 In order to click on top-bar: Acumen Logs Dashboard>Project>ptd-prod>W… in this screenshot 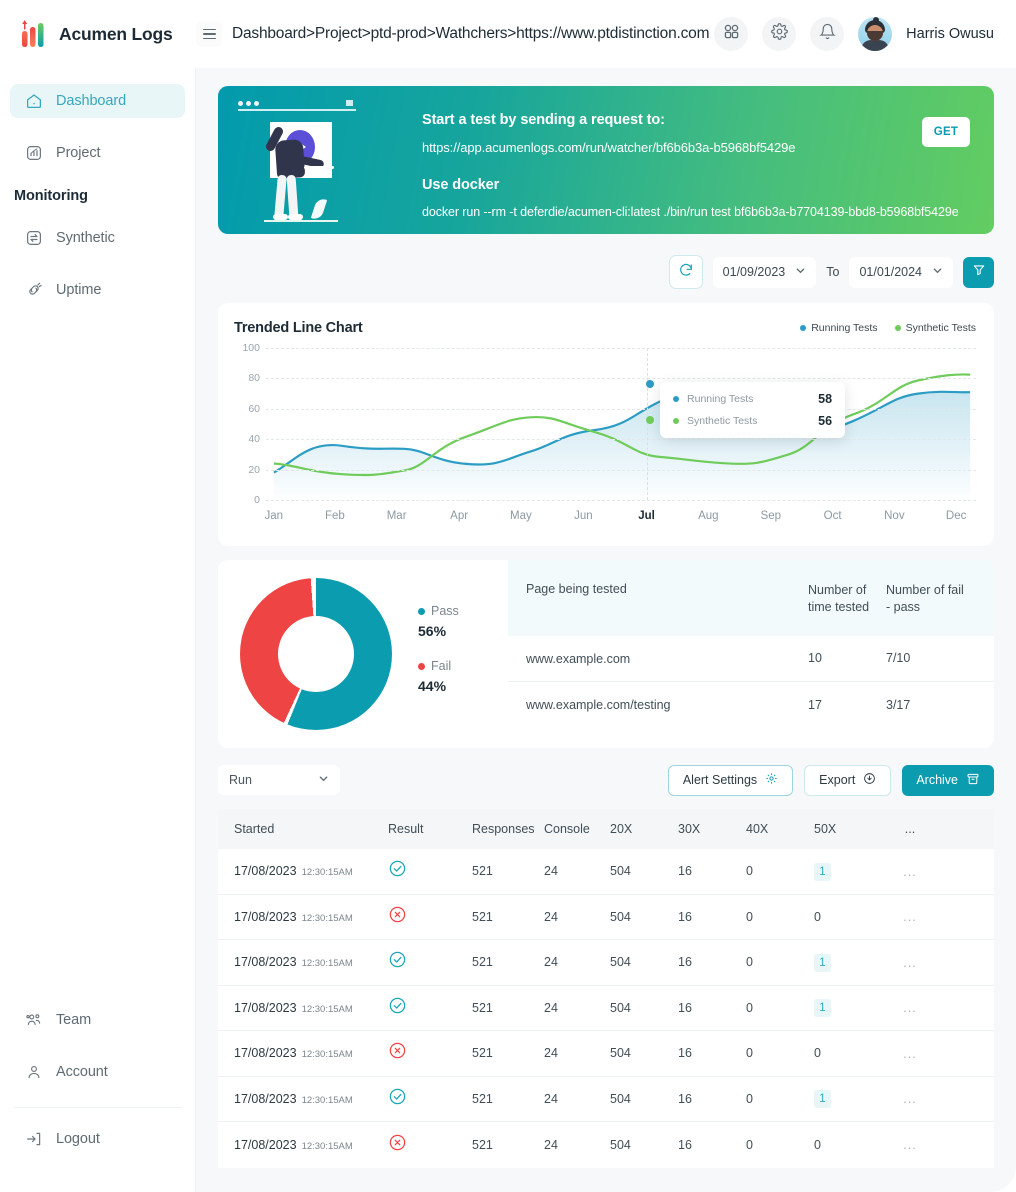, I will do `click(508, 34)`.